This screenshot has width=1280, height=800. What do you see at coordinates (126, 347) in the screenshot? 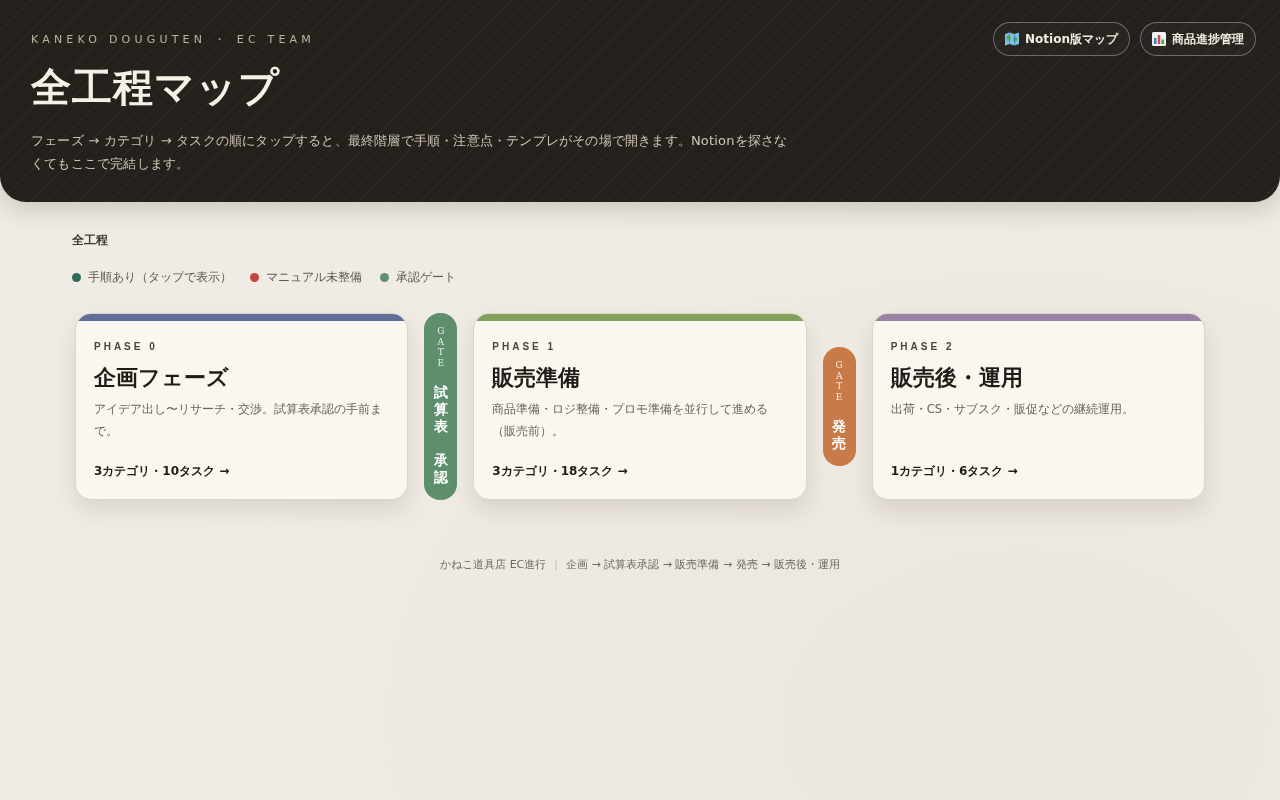
I see `phase-label: PHASE 0` at bounding box center [126, 347].